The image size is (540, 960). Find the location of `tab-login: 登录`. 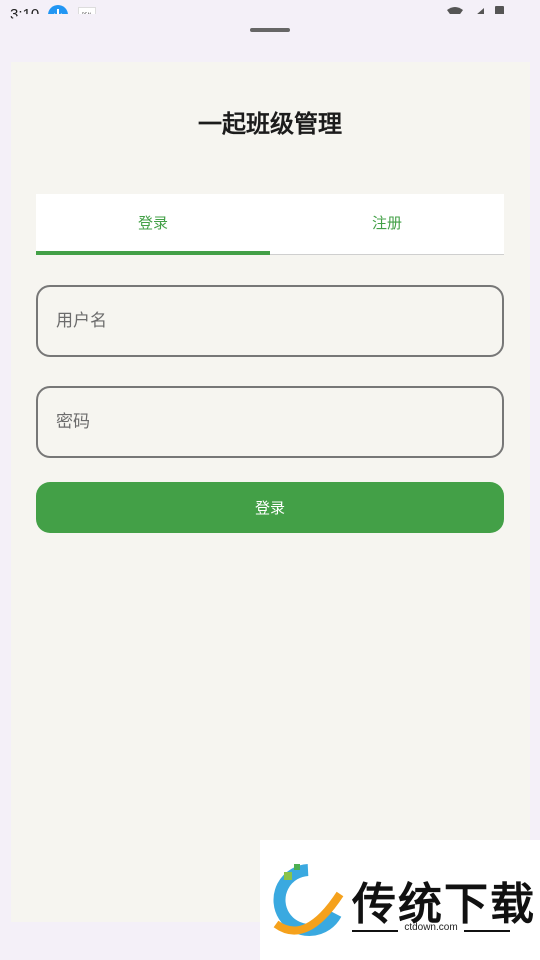

tab-login: 登录 is located at coordinates (153, 224).